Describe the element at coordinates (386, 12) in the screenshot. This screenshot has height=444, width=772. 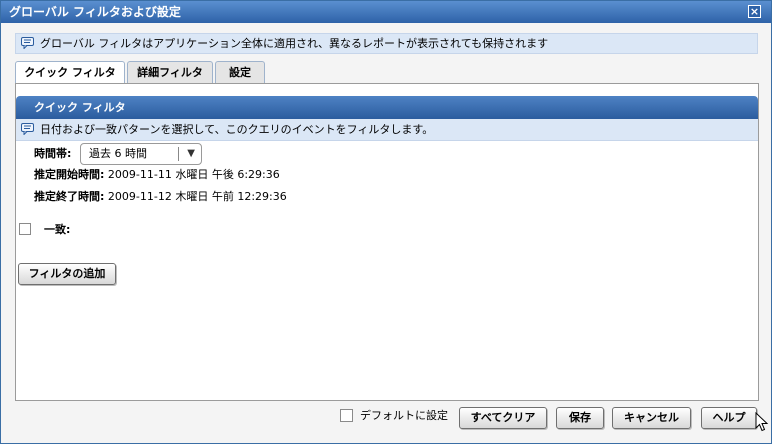
I see `title-bar: グローバル フィルタおよび設定 ×` at that location.